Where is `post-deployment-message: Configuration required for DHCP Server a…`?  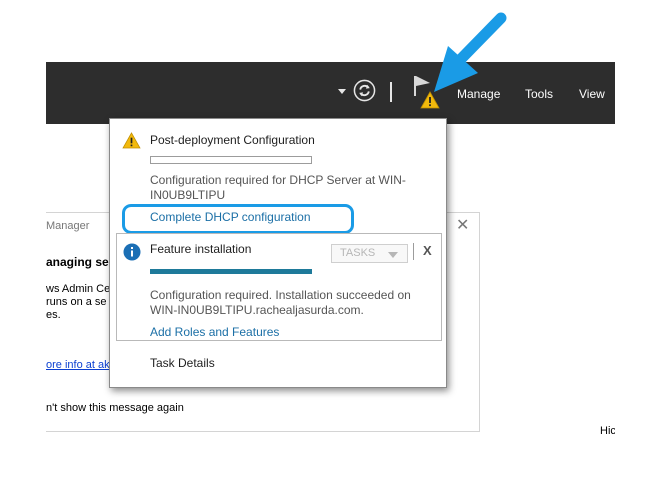 post-deployment-message: Configuration required for DHCP Server a… is located at coordinates (278, 180).